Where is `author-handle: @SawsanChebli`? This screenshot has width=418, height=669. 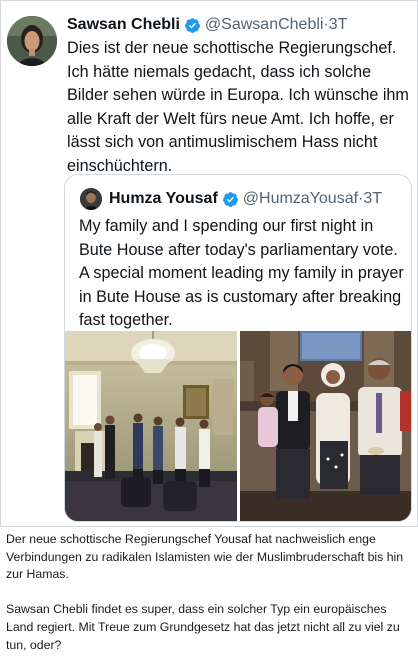 author-handle: @SawsanChebli is located at coordinates (264, 25).